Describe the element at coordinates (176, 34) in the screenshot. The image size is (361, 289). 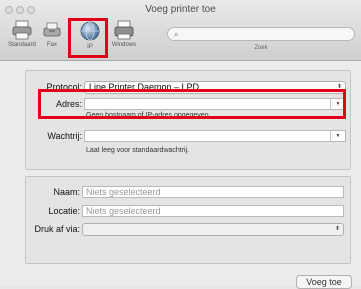
I see `search-icon: ⌕` at that location.